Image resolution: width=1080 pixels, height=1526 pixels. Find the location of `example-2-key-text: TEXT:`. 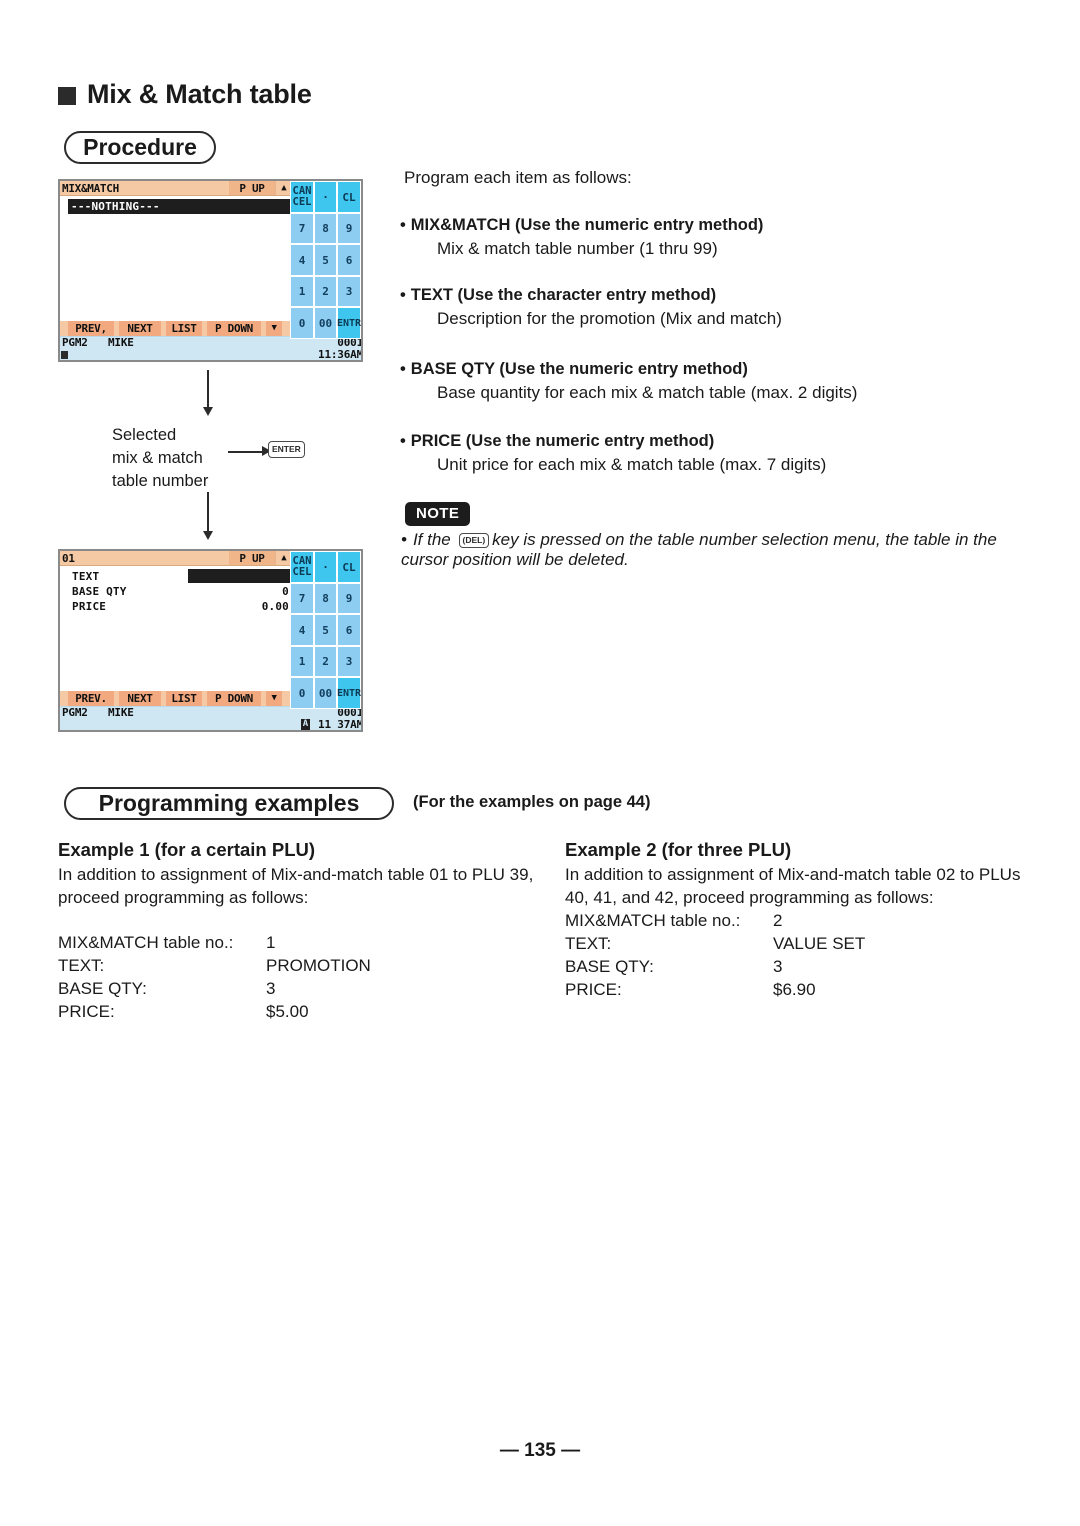

example-2-key-text: TEXT: is located at coordinates (588, 943).